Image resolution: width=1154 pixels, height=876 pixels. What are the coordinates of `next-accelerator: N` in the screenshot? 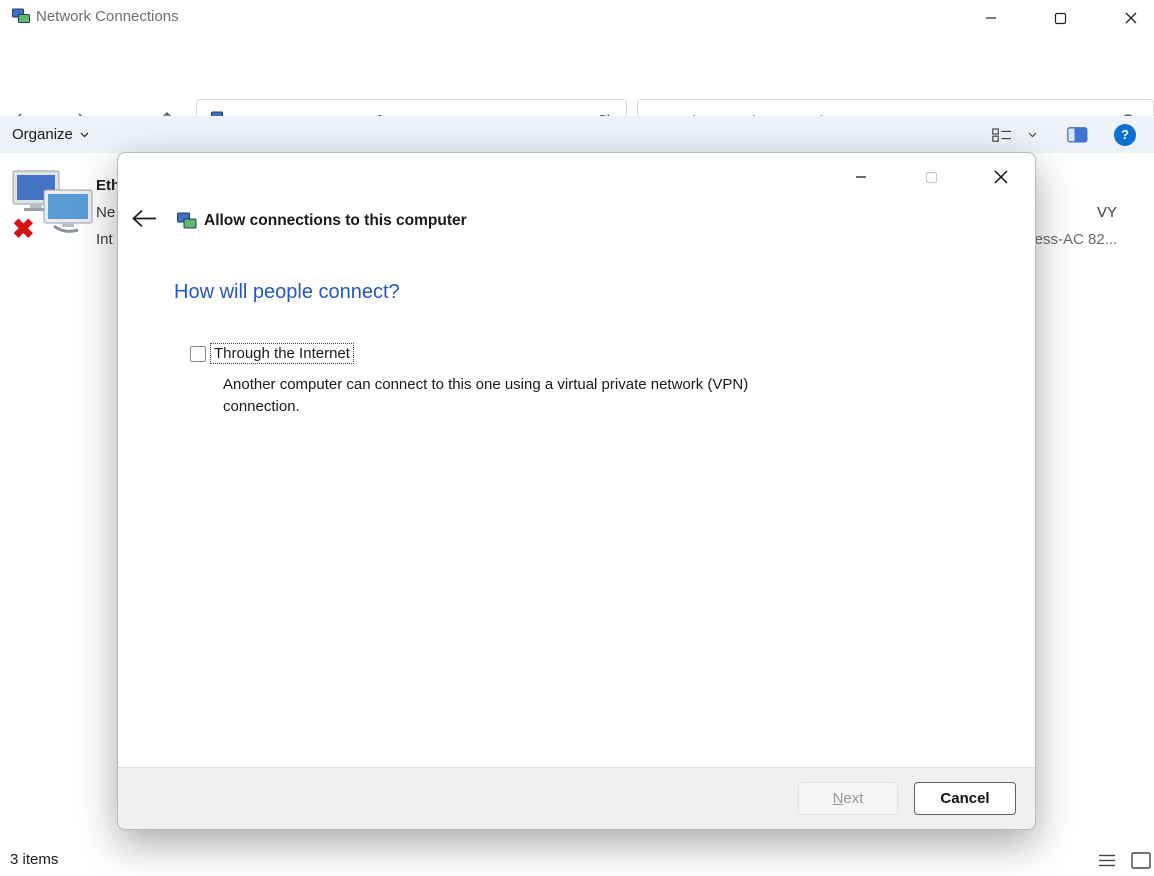 It's located at (838, 798).